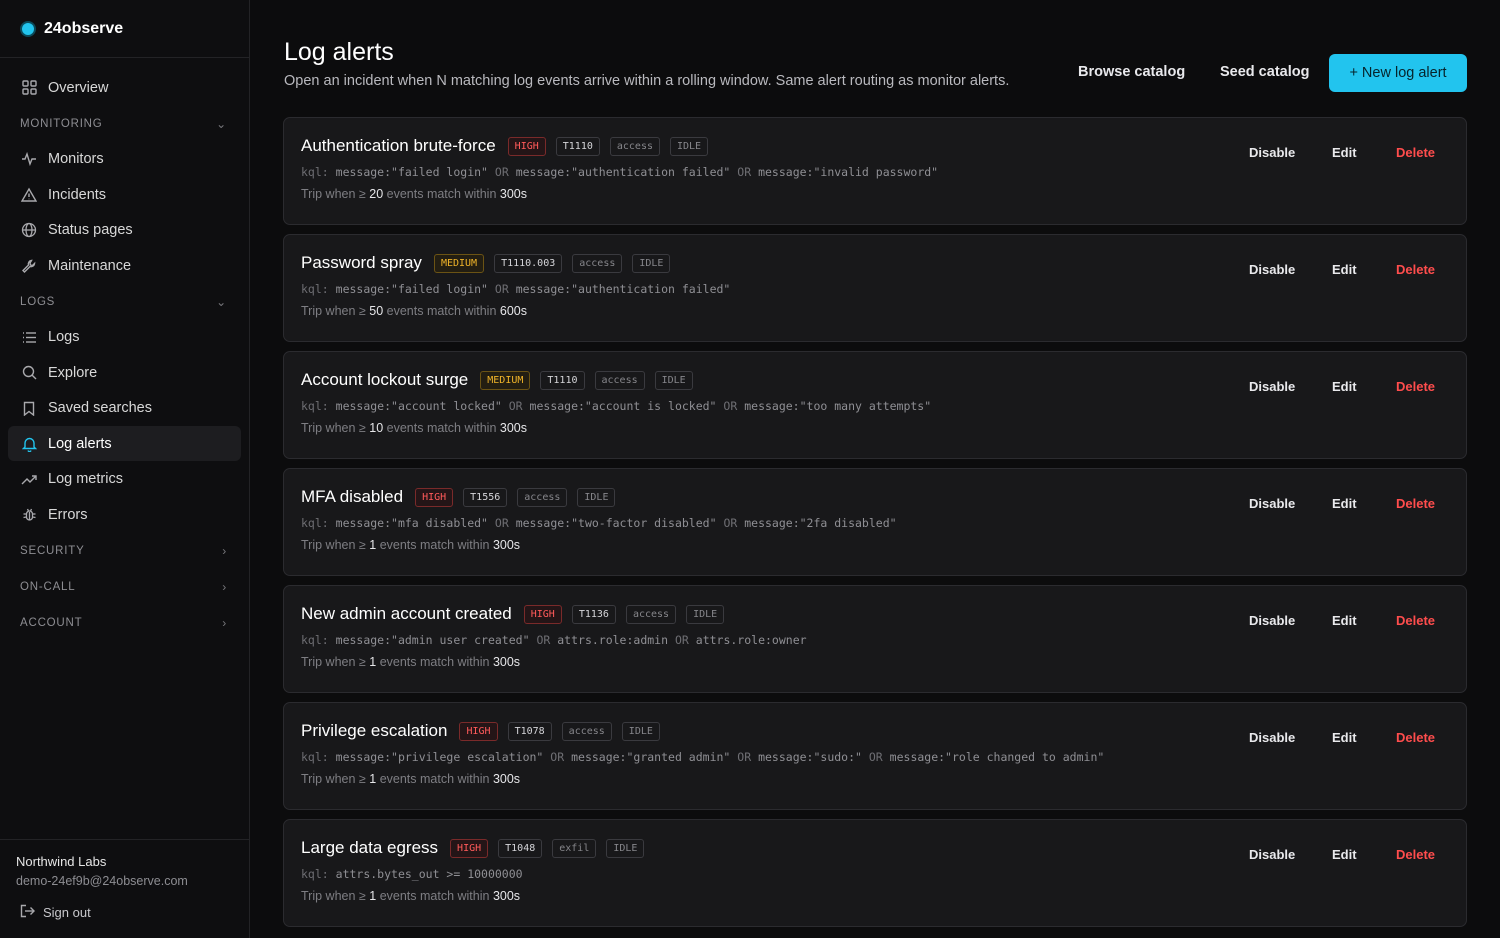 Image resolution: width=1500 pixels, height=938 pixels. What do you see at coordinates (513, 311) in the screenshot?
I see `trip-window: 600s` at bounding box center [513, 311].